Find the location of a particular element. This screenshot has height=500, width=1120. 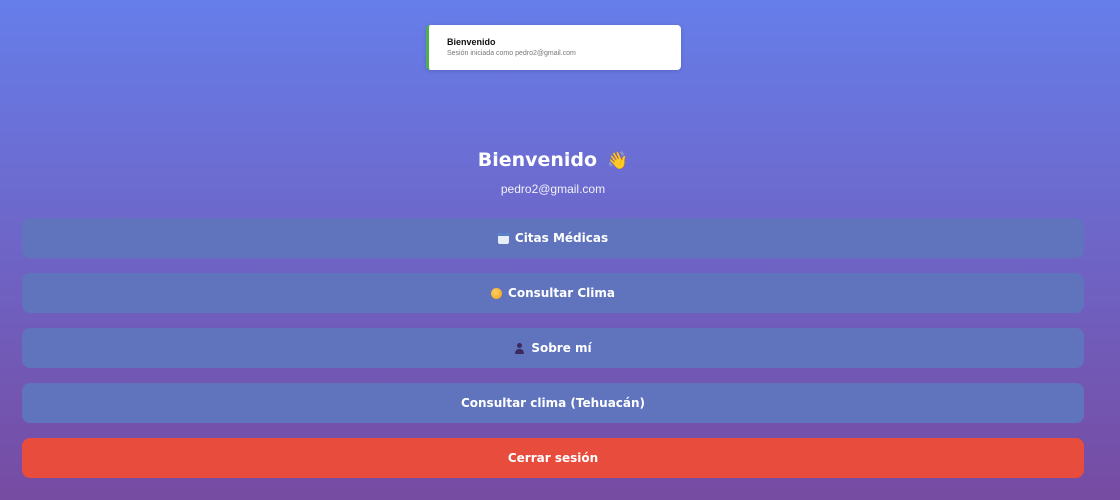

check-weather-label: Consultar Clima is located at coordinates (561, 293).